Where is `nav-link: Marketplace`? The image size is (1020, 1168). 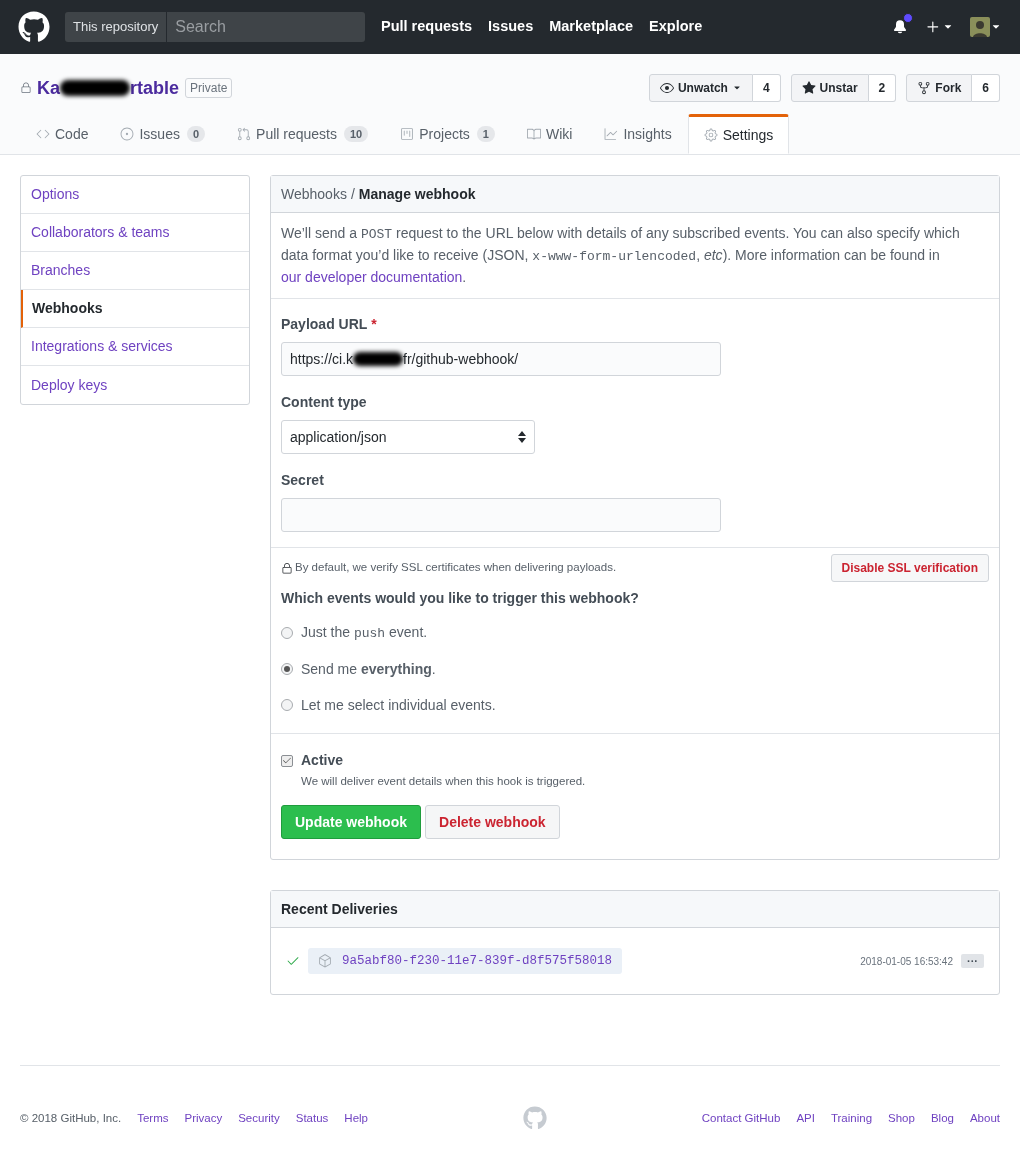
nav-link: Marketplace is located at coordinates (591, 27).